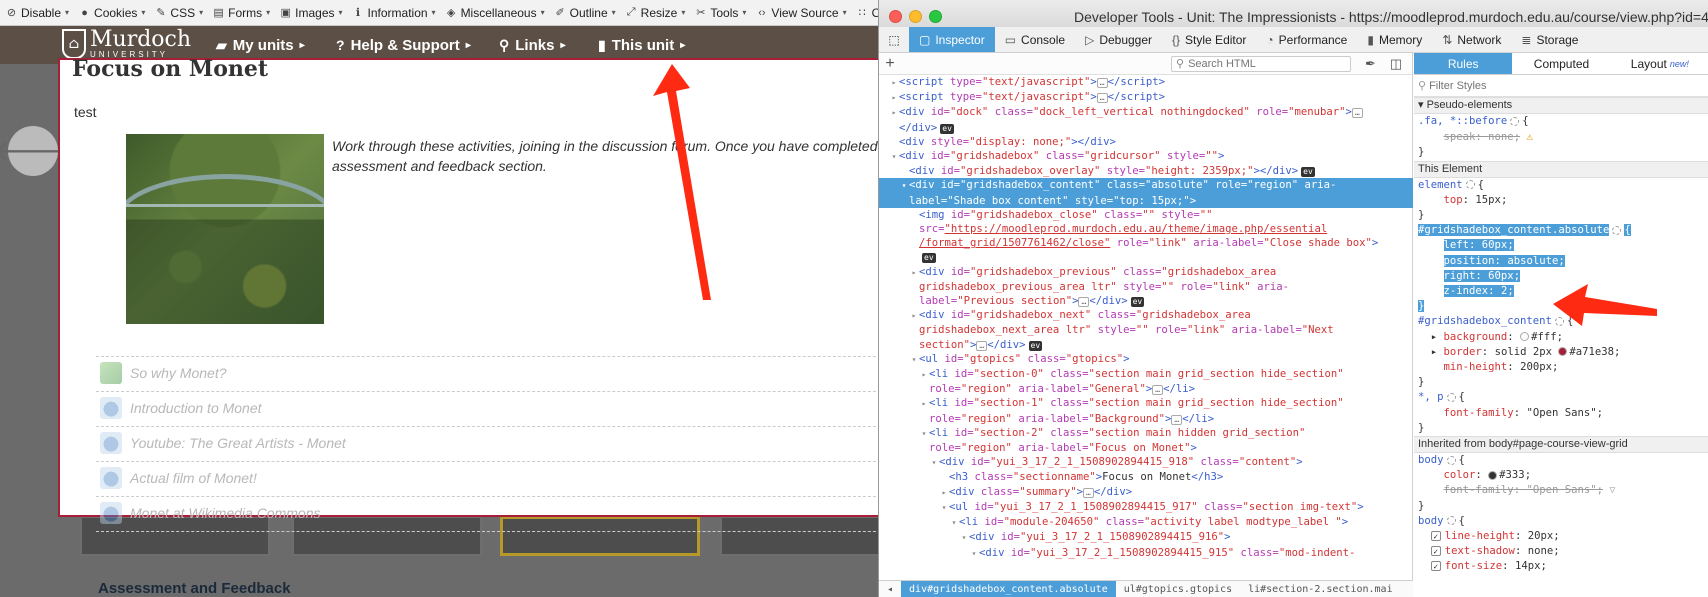  Describe the element at coordinates (1463, 63) in the screenshot. I see `tab-rules: Rules` at that location.